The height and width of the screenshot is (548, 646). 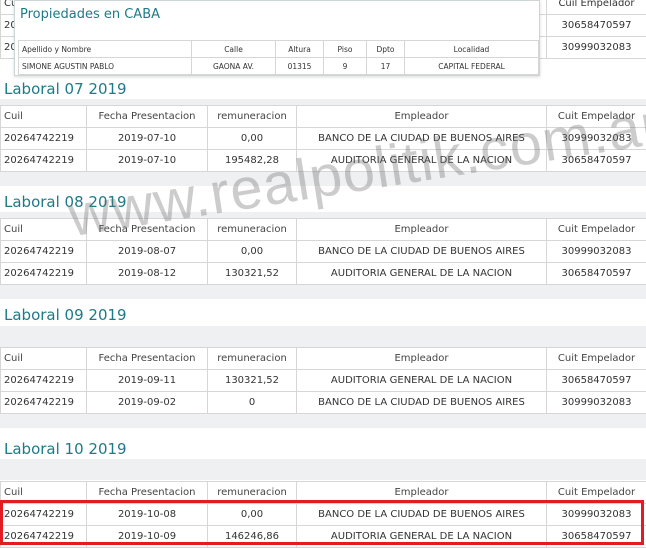 What do you see at coordinates (322, 522) in the screenshot?
I see `highlight-box` at bounding box center [322, 522].